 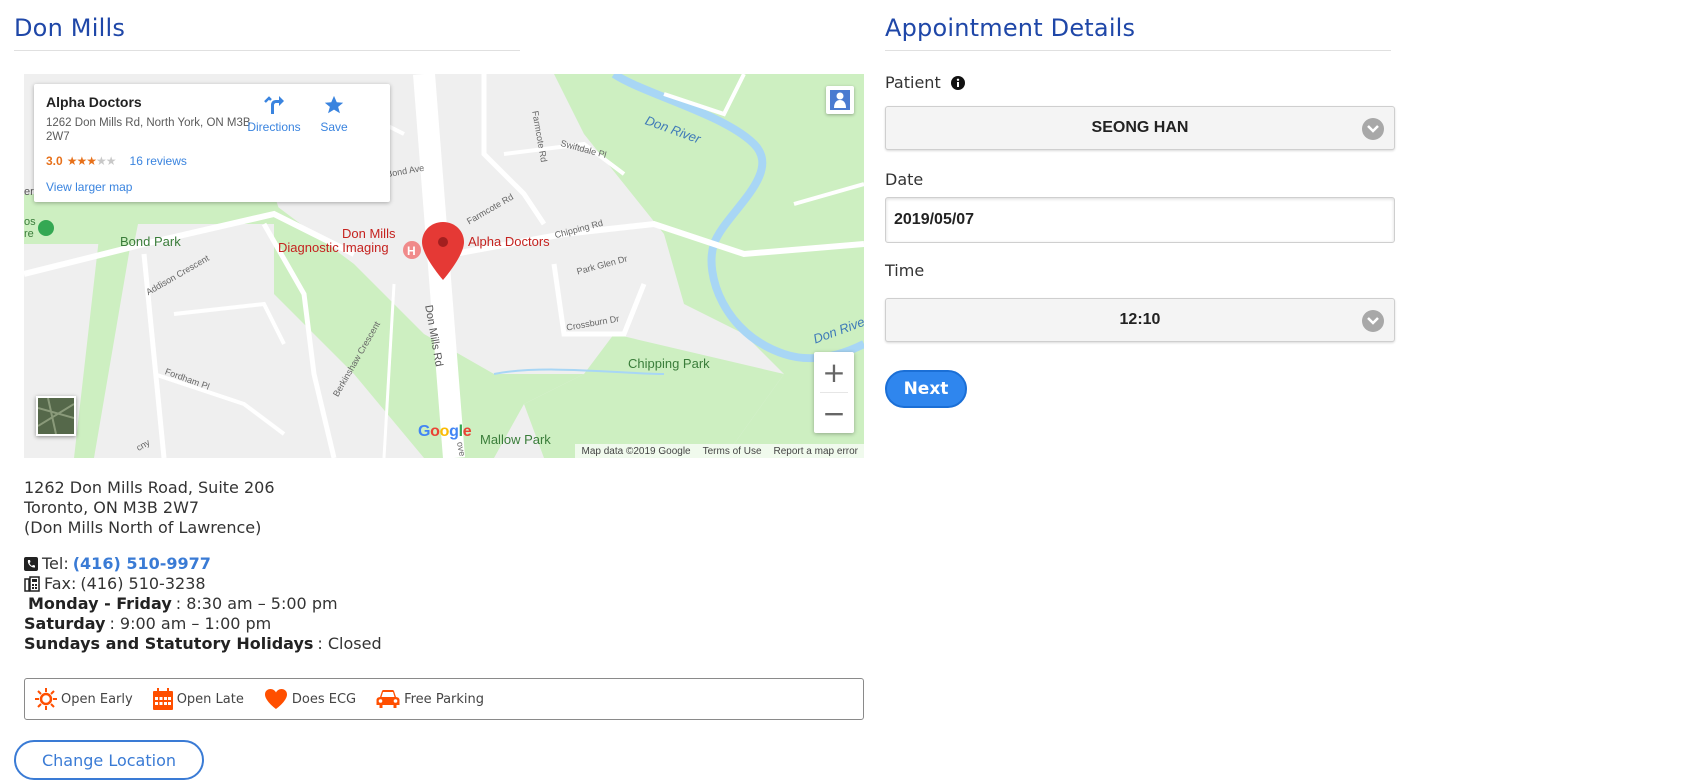 I want to click on address-line: (Don Mills North of Lawrence), so click(x=143, y=527).